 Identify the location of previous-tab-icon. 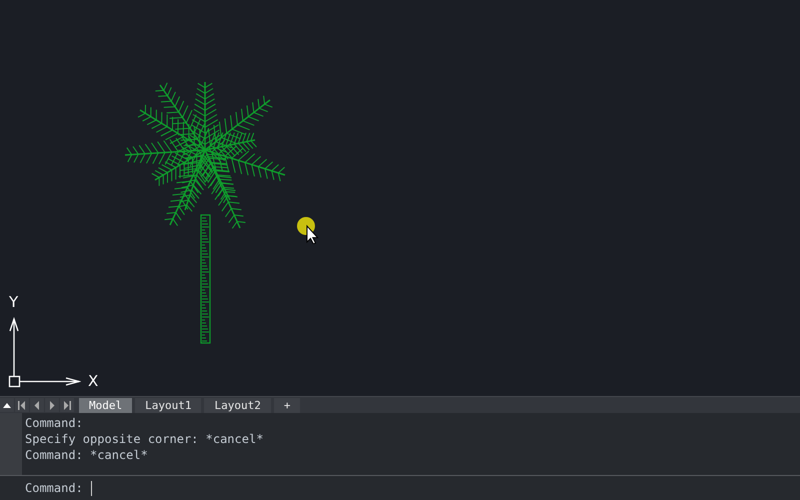
(37, 405).